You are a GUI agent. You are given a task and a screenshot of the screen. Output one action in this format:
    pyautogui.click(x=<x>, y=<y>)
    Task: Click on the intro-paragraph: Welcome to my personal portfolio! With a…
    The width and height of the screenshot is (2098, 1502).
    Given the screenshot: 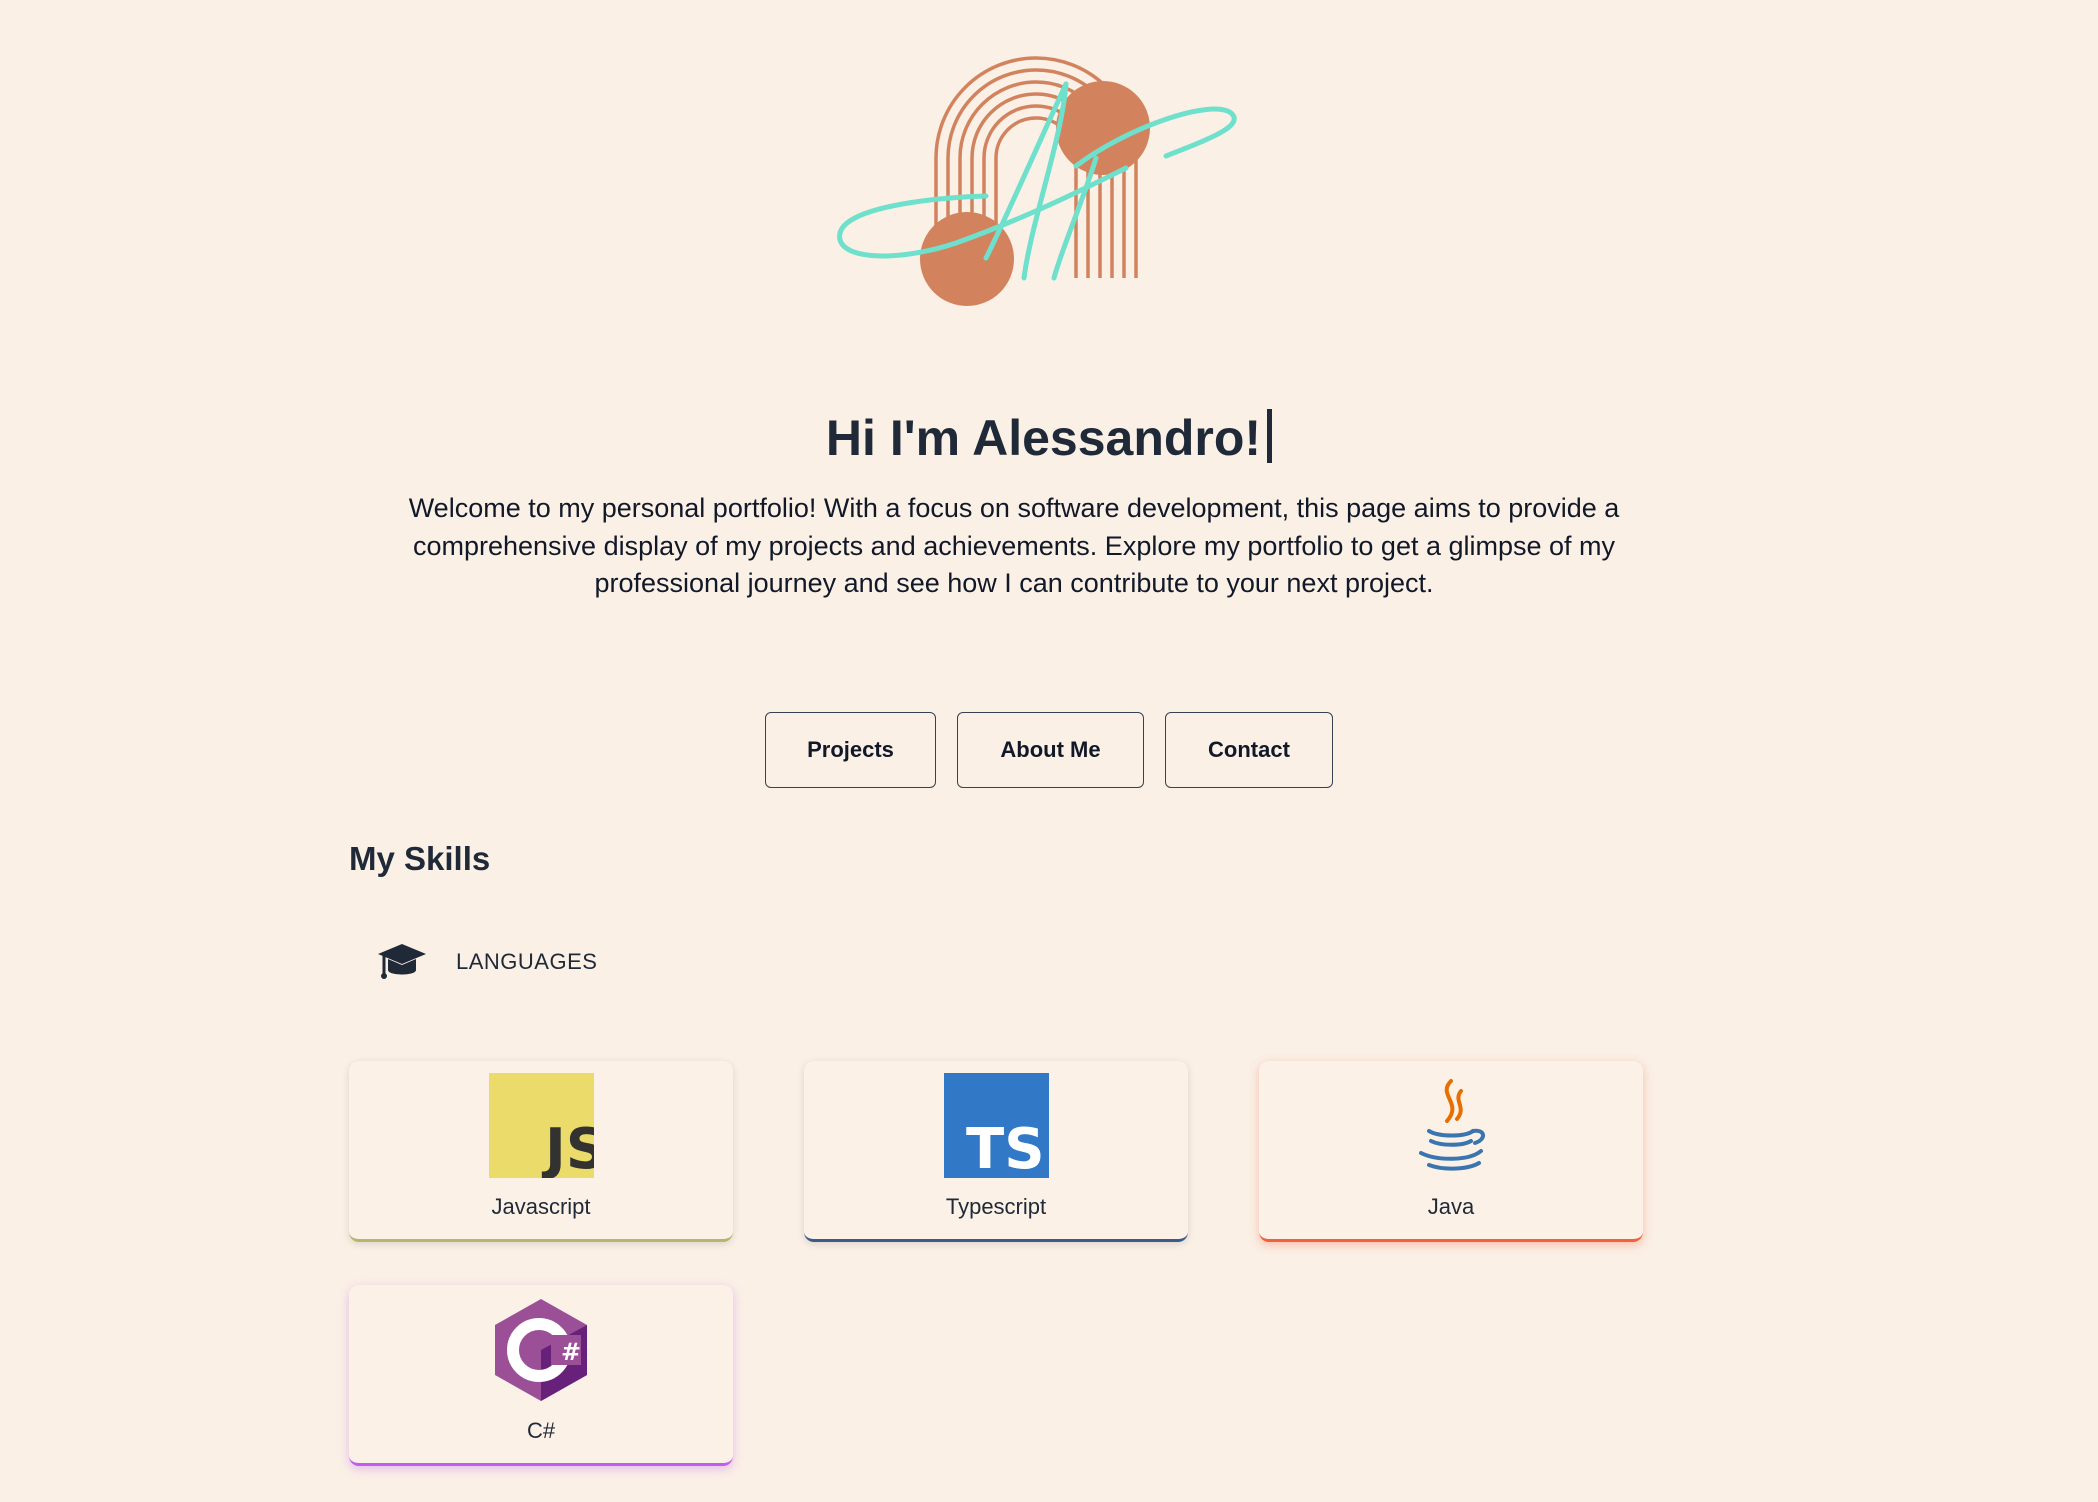 What is the action you would take?
    pyautogui.click(x=1014, y=545)
    